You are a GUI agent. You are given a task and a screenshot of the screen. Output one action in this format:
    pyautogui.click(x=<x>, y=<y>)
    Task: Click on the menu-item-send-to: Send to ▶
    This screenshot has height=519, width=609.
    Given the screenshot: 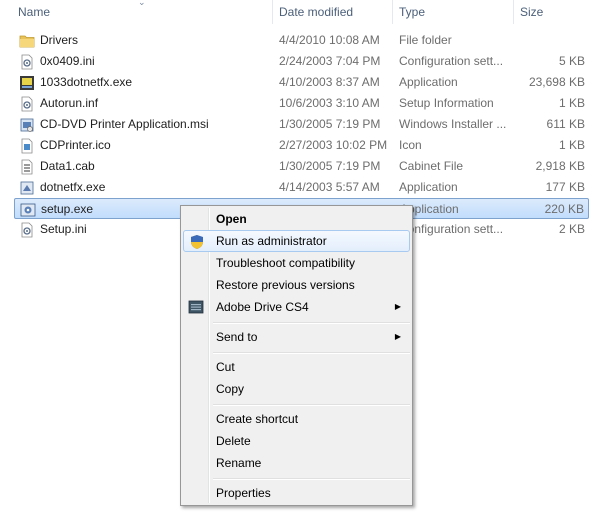 What is the action you would take?
    pyautogui.click(x=296, y=337)
    